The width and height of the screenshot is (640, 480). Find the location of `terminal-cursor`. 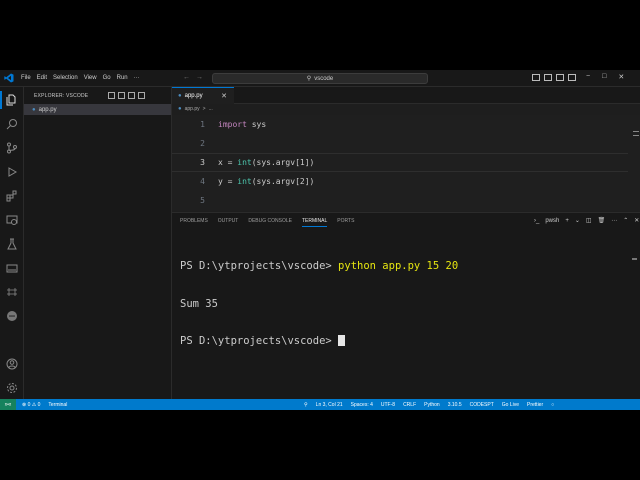

terminal-cursor is located at coordinates (342, 340).